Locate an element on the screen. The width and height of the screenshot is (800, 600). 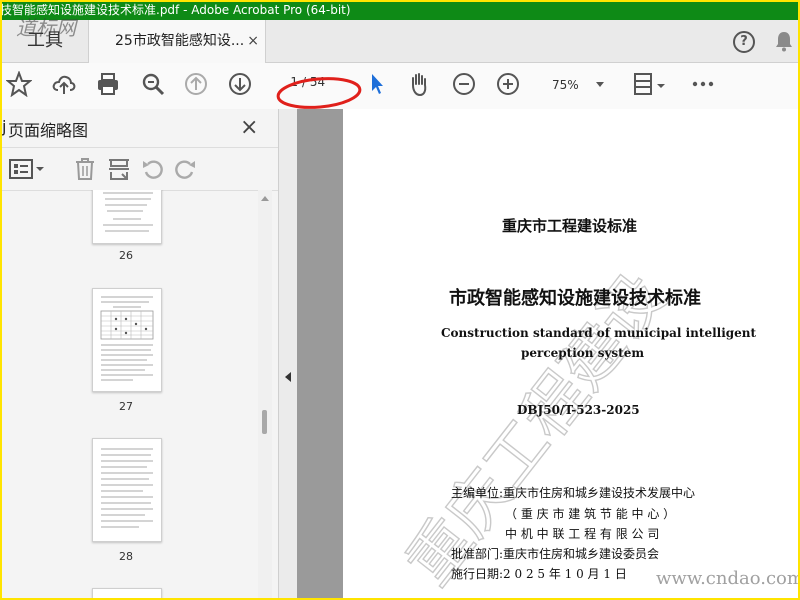
document-title-cn: 市政智能感知设施建设技术标准 is located at coordinates (575, 298).